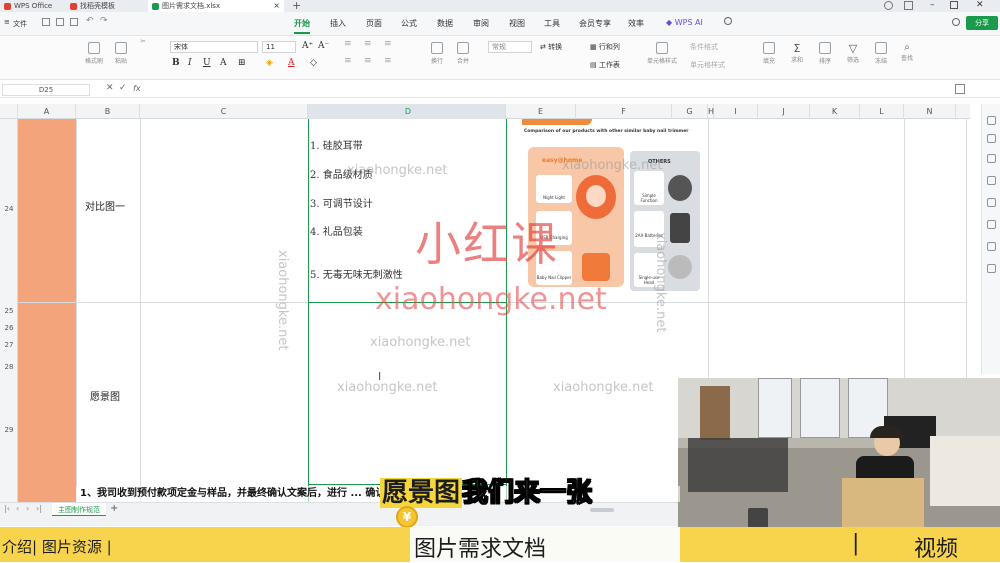 This screenshot has width=1000, height=563. What do you see at coordinates (176, 63) in the screenshot?
I see `bold-icon: B` at bounding box center [176, 63].